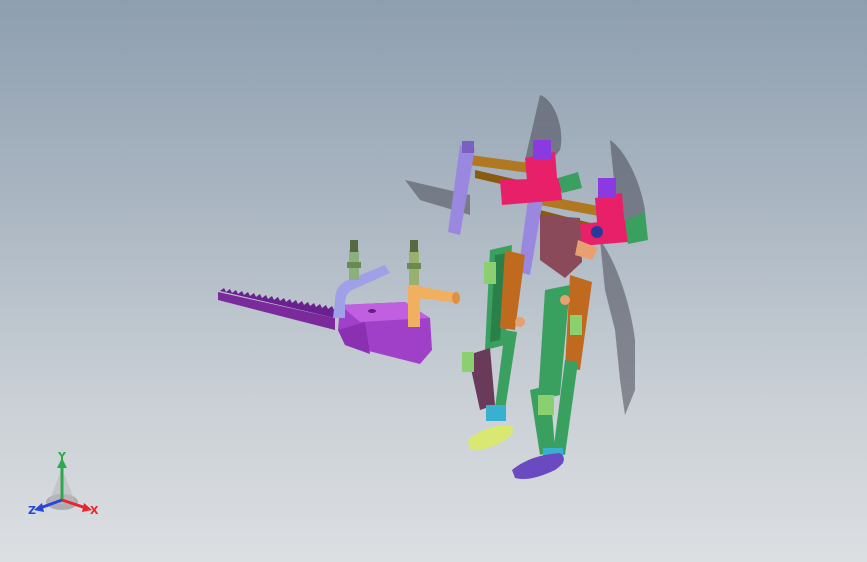 The width and height of the screenshot is (867, 562). I want to click on z-axis-label: Z, so click(32, 510).